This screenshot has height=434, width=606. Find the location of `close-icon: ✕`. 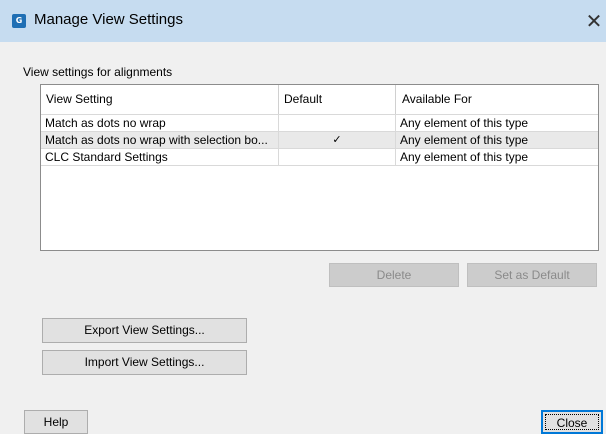

close-icon: ✕ is located at coordinates (594, 21).